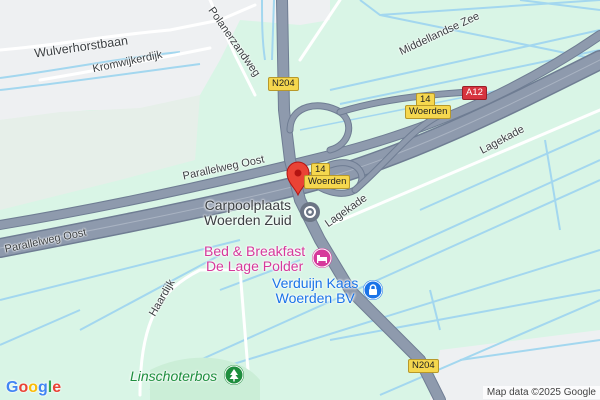  What do you see at coordinates (310, 212) in the screenshot?
I see `carpool-target-icon` at bounding box center [310, 212].